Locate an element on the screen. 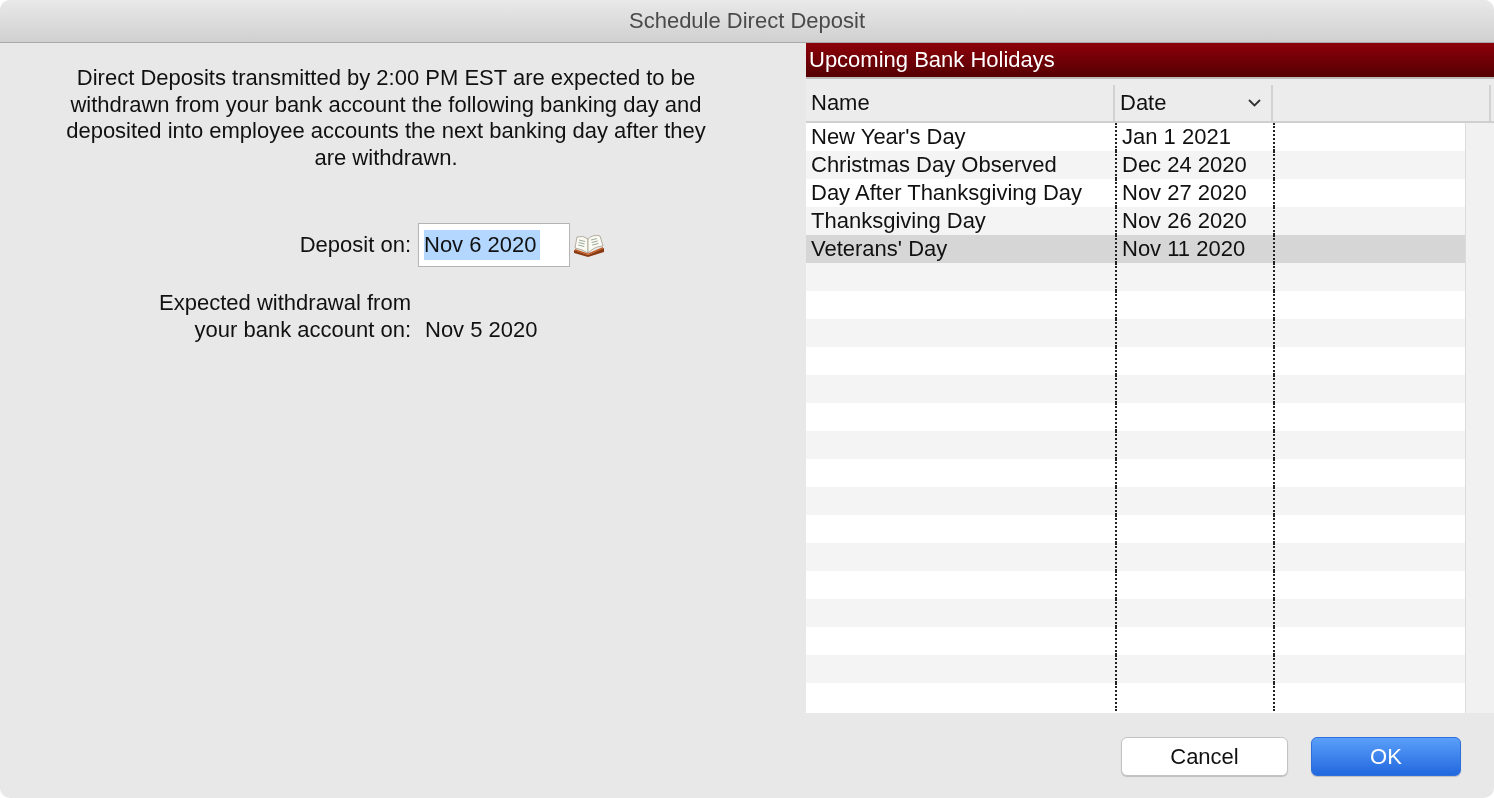 The height and width of the screenshot is (798, 1494). chevron-down-icon is located at coordinates (1254, 103).